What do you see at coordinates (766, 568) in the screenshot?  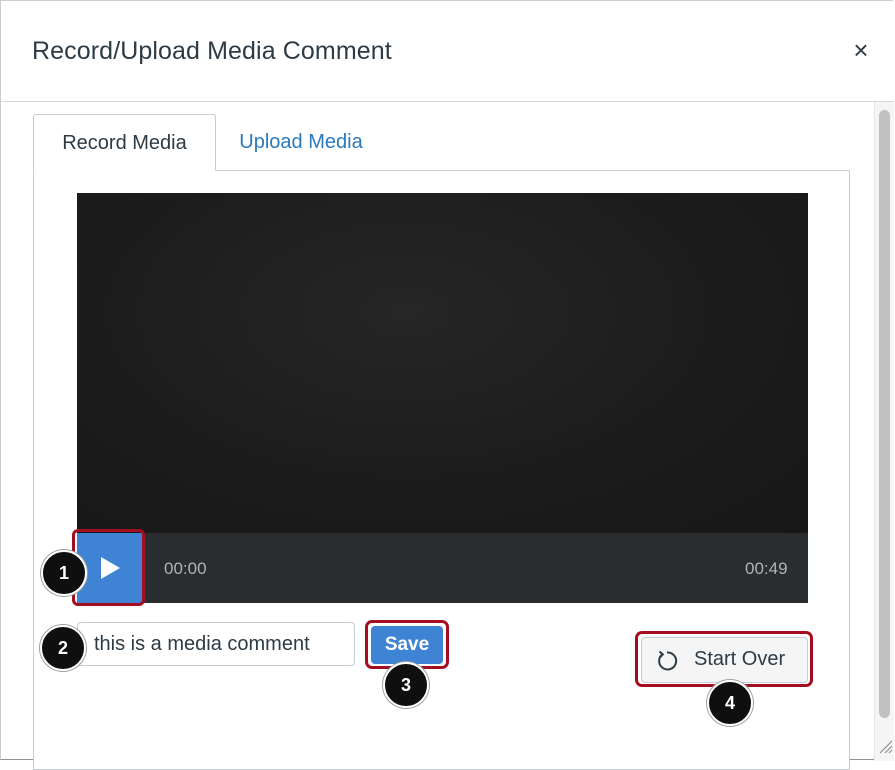 I see `total-time: 00:49` at bounding box center [766, 568].